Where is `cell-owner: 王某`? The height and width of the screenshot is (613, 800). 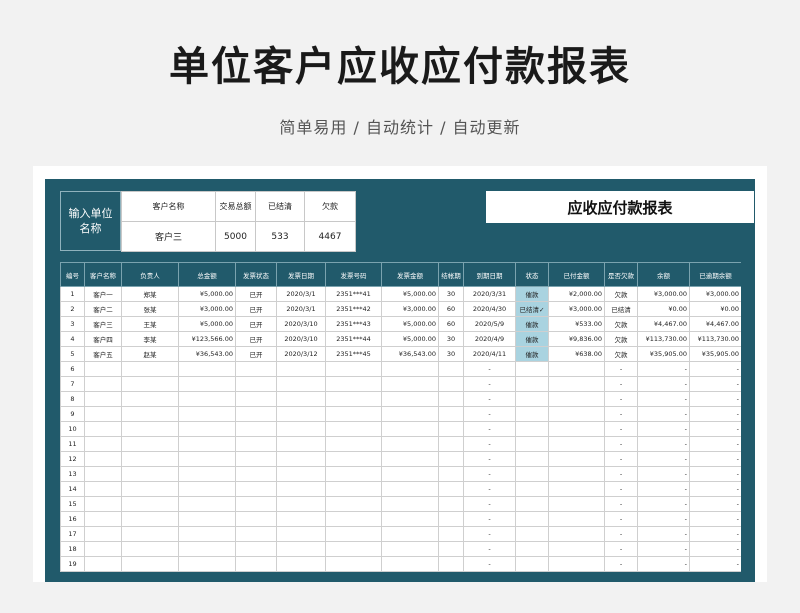 cell-owner: 王某 is located at coordinates (150, 324).